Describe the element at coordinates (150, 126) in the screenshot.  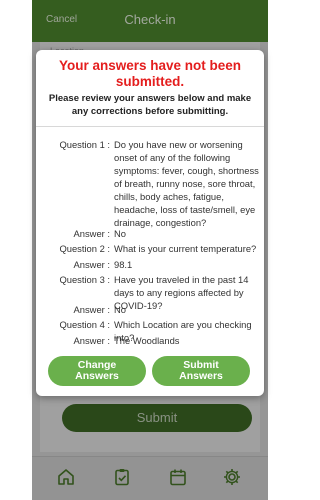
I see `modal-divider` at that location.